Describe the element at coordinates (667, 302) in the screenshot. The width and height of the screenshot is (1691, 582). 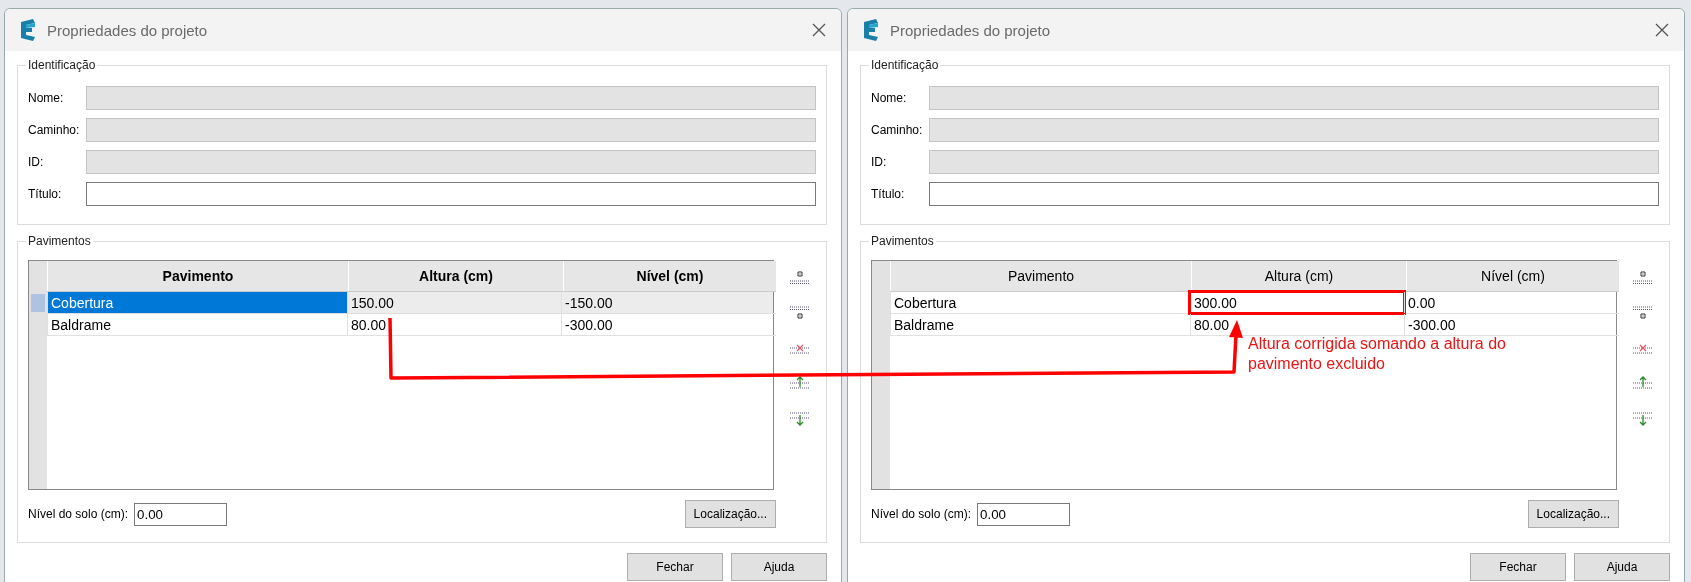
I see `table-cell: -150.00` at that location.